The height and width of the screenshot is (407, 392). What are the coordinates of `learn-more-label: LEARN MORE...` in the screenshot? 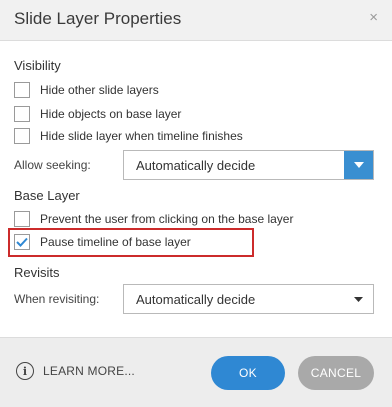 It's located at (89, 371).